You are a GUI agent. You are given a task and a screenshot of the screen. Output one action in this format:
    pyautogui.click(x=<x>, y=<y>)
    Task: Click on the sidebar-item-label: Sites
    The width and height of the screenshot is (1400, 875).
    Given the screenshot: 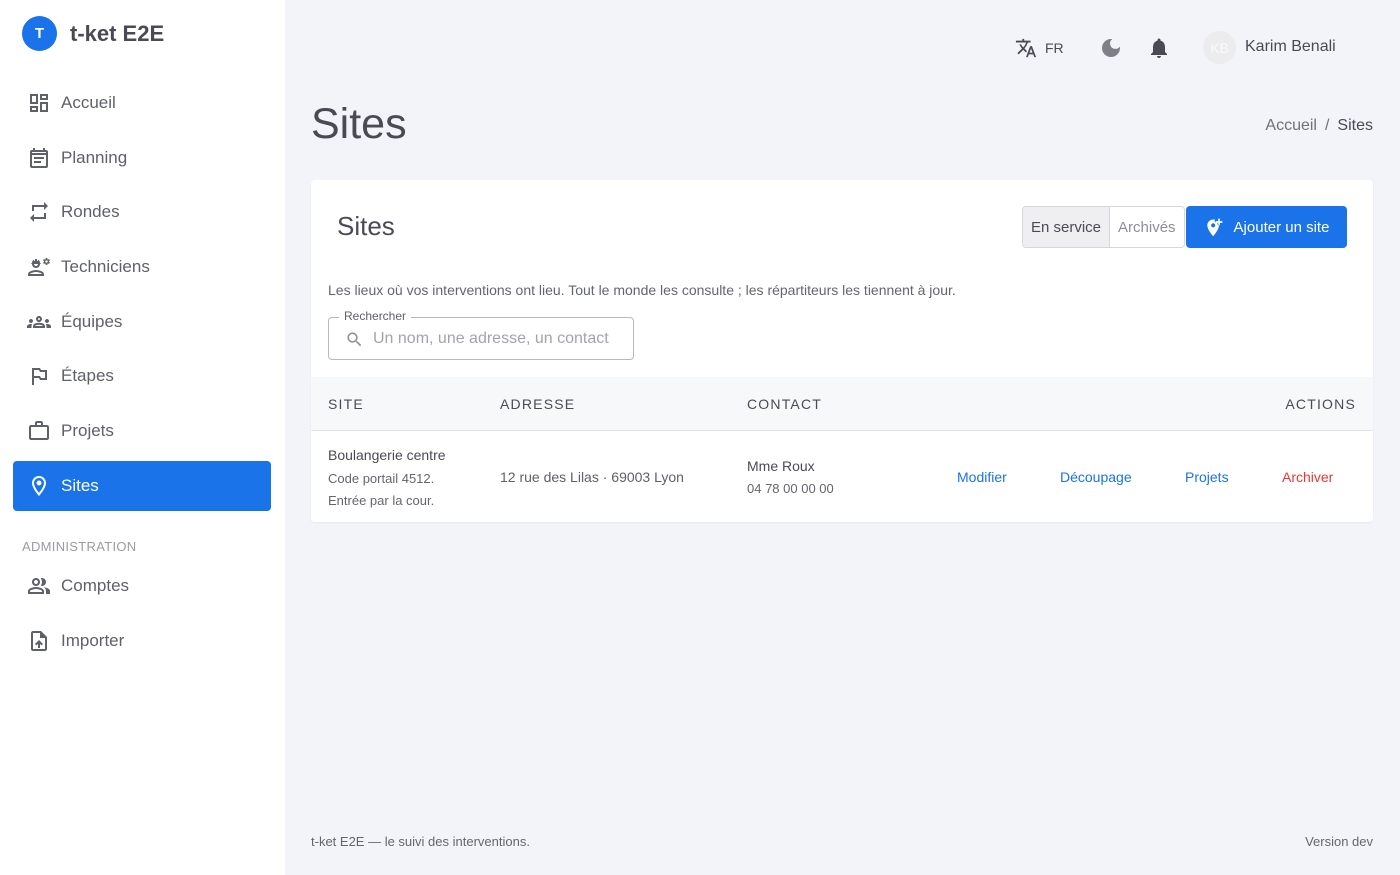 What is the action you would take?
    pyautogui.click(x=80, y=485)
    